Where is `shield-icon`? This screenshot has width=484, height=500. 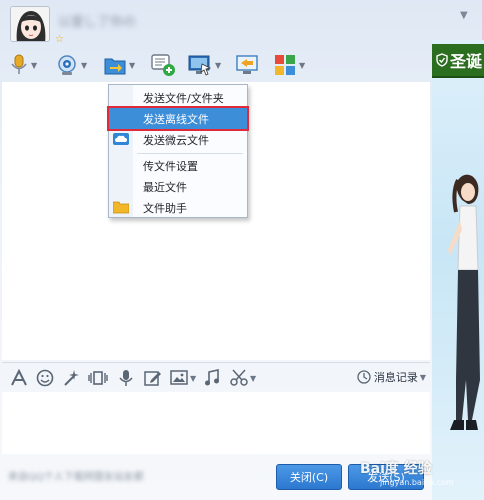 shield-icon is located at coordinates (442, 60).